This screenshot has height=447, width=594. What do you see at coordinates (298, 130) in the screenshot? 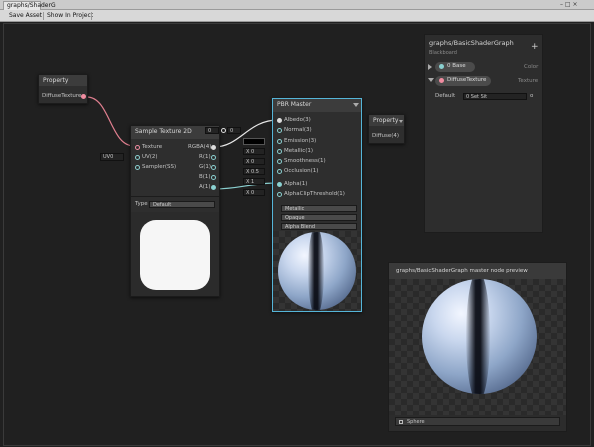
I see `normal-label: Normal(3)` at bounding box center [298, 130].